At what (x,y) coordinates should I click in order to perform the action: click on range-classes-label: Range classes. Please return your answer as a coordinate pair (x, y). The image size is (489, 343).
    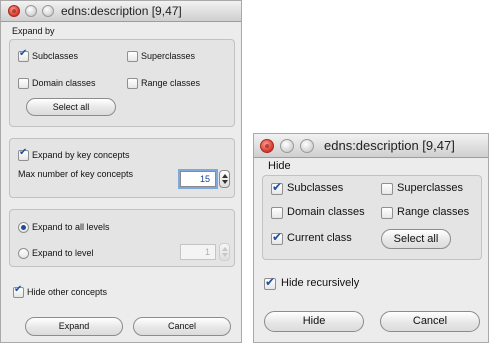
    Looking at the image, I should click on (171, 83).